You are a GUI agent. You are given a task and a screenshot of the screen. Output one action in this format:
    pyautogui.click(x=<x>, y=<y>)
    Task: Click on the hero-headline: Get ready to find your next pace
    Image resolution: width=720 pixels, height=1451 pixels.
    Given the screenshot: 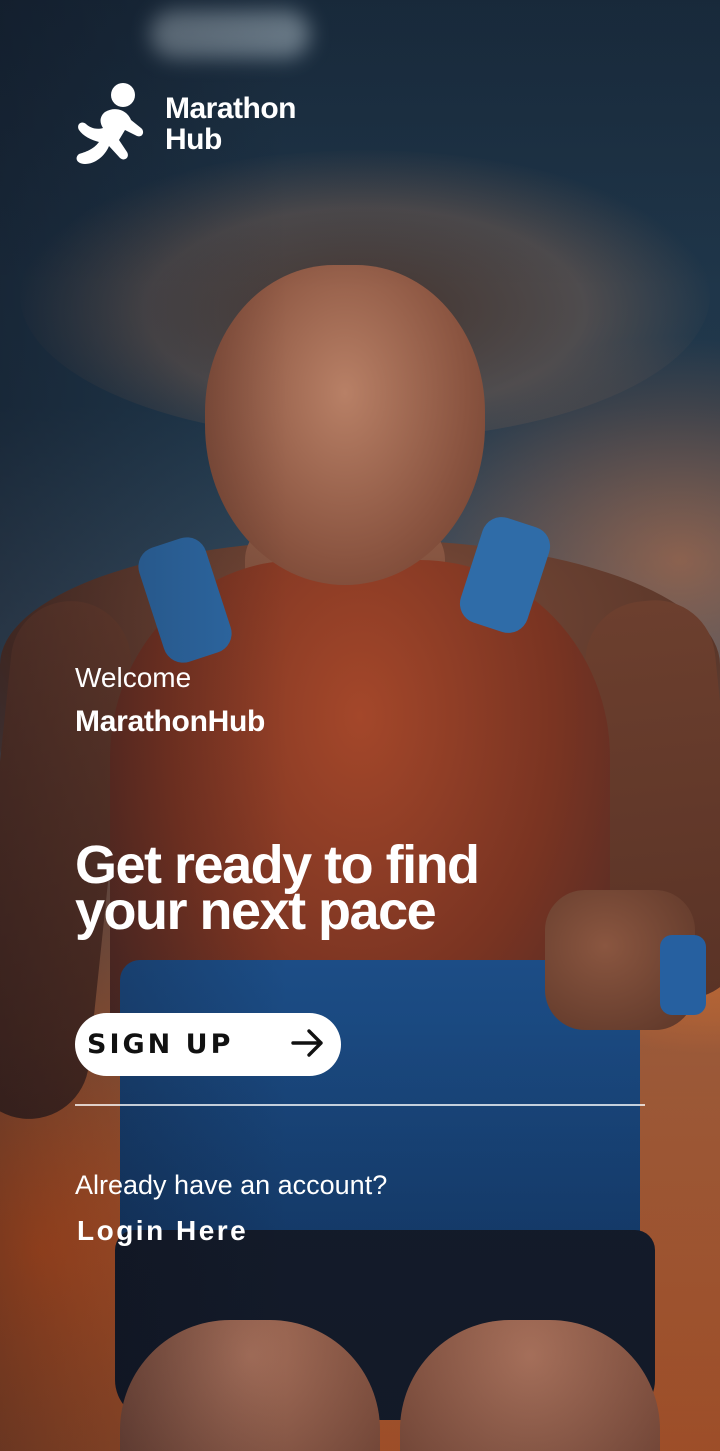 What is the action you would take?
    pyautogui.click(x=355, y=889)
    